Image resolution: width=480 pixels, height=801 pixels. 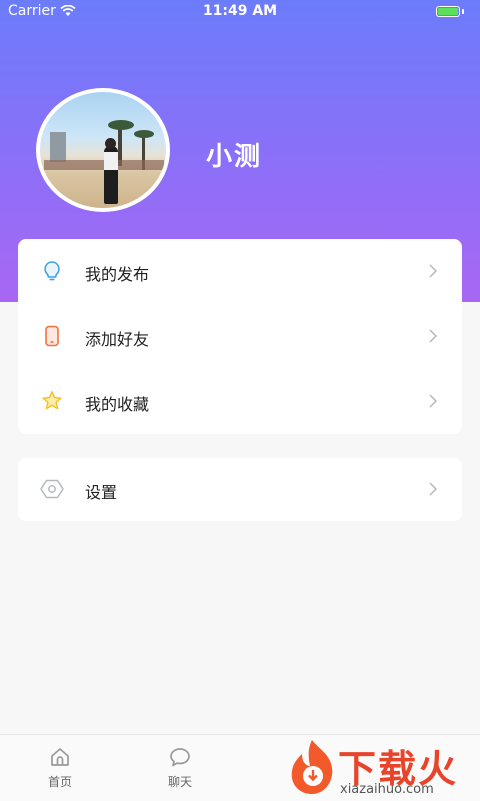 What do you see at coordinates (374, 768) in the screenshot?
I see `watermark: 下载火 xiazaihuo.com` at bounding box center [374, 768].